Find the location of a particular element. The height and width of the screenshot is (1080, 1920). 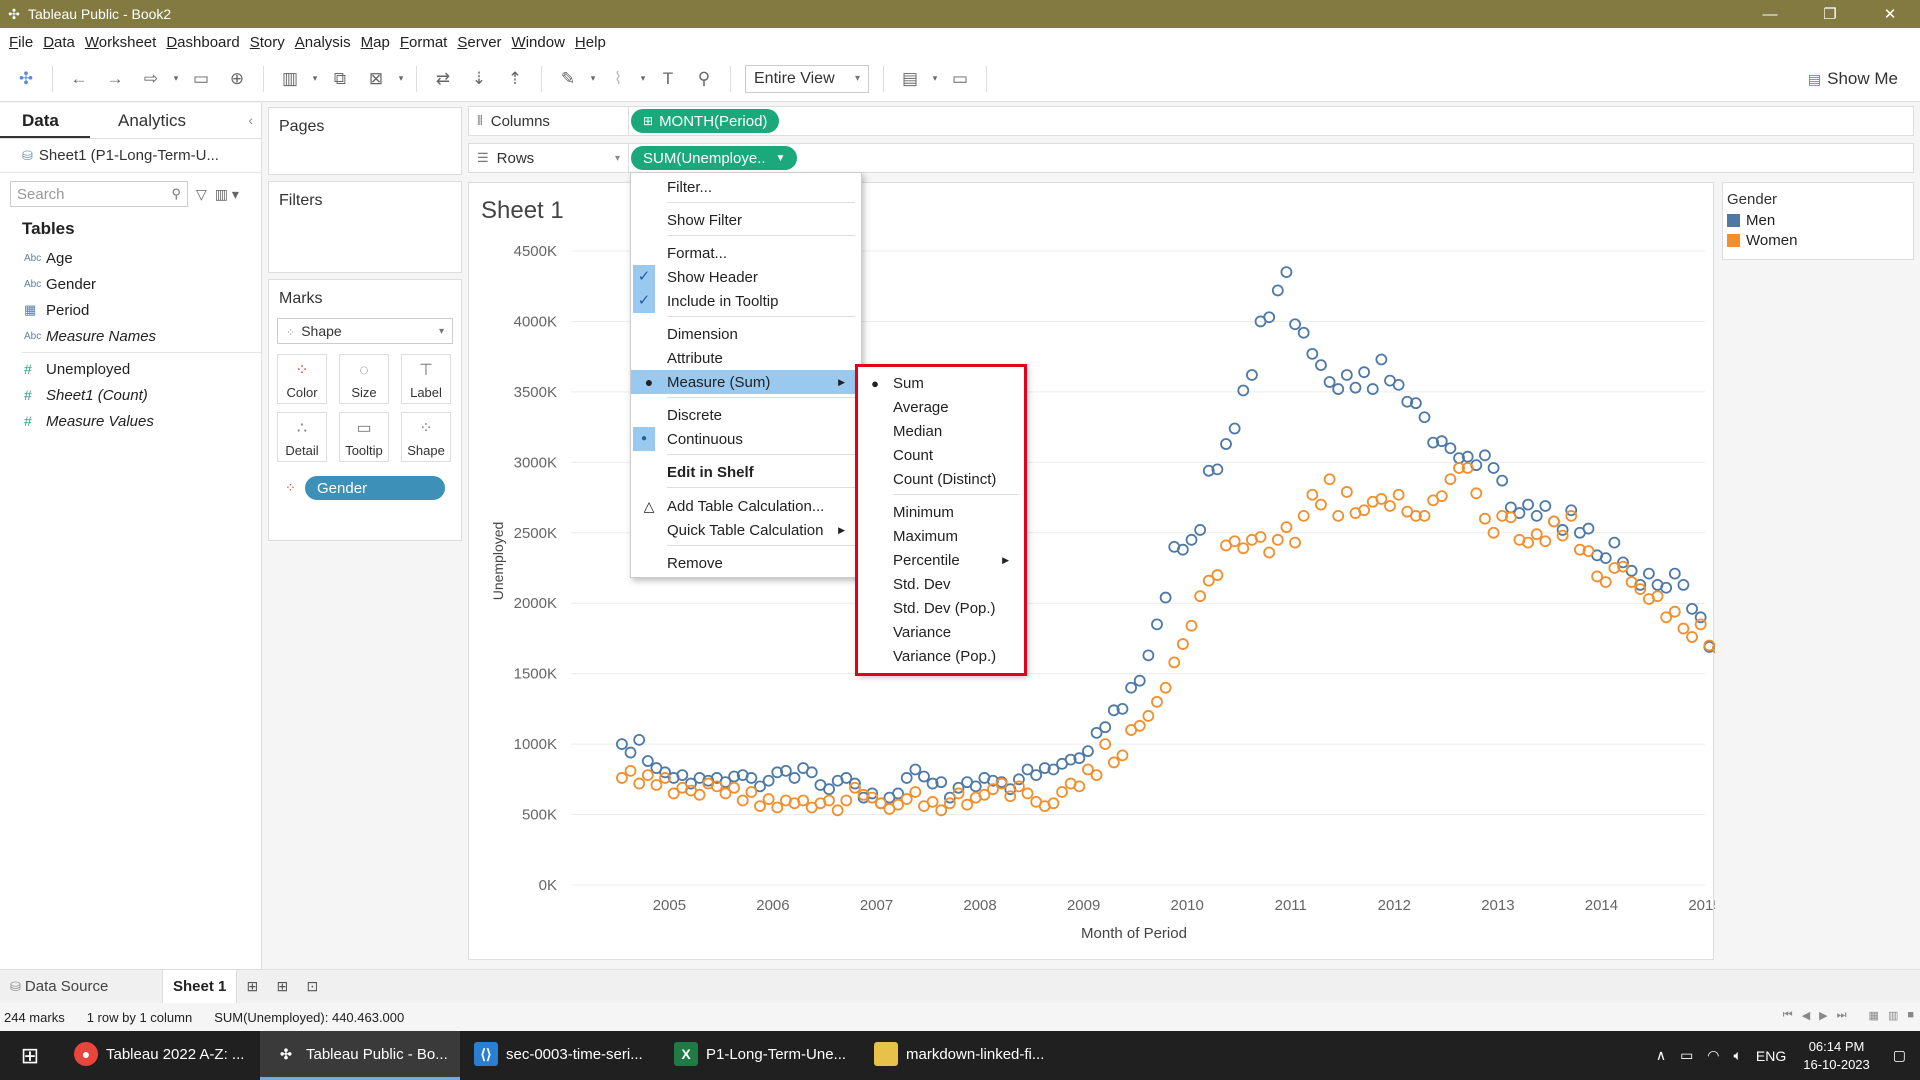

submenu-item-std-dev-pop: Std. Dev (Pop.) is located at coordinates (941, 608).